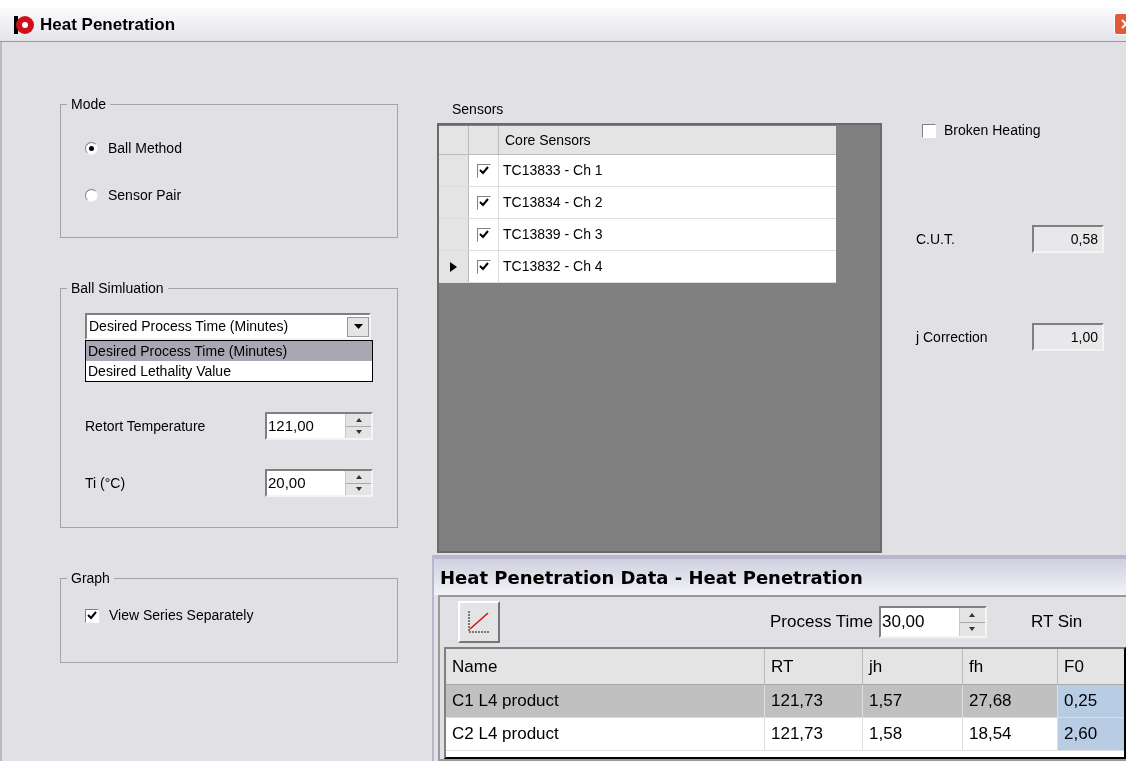 This screenshot has width=1126, height=761. I want to click on radio-label: Ball Method, so click(145, 148).